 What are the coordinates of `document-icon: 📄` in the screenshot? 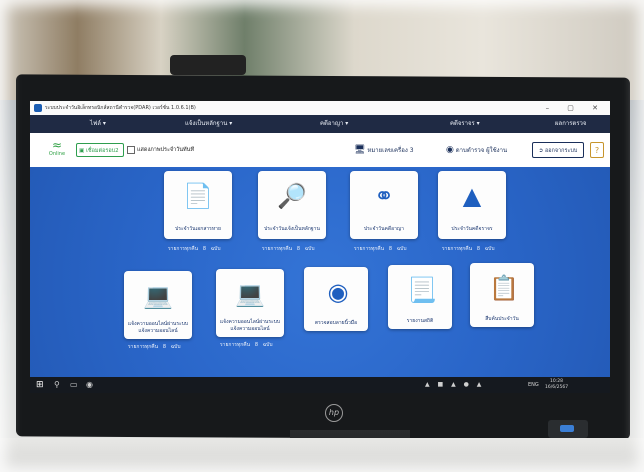 It's located at (198, 196).